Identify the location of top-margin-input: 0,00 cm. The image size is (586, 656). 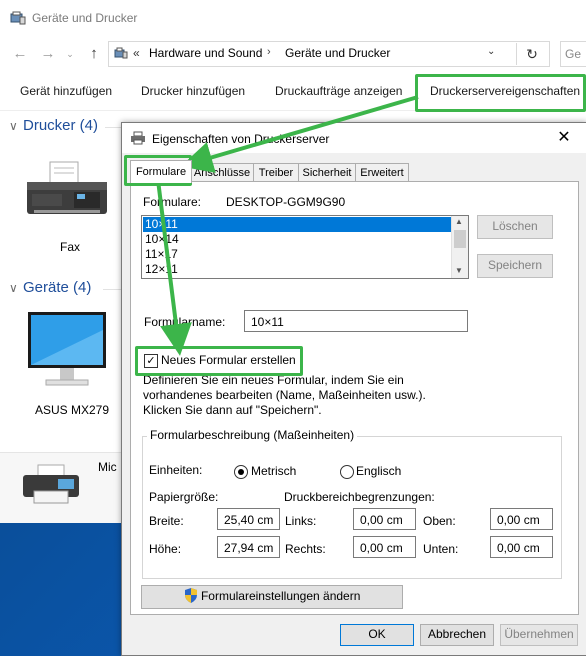
(521, 519).